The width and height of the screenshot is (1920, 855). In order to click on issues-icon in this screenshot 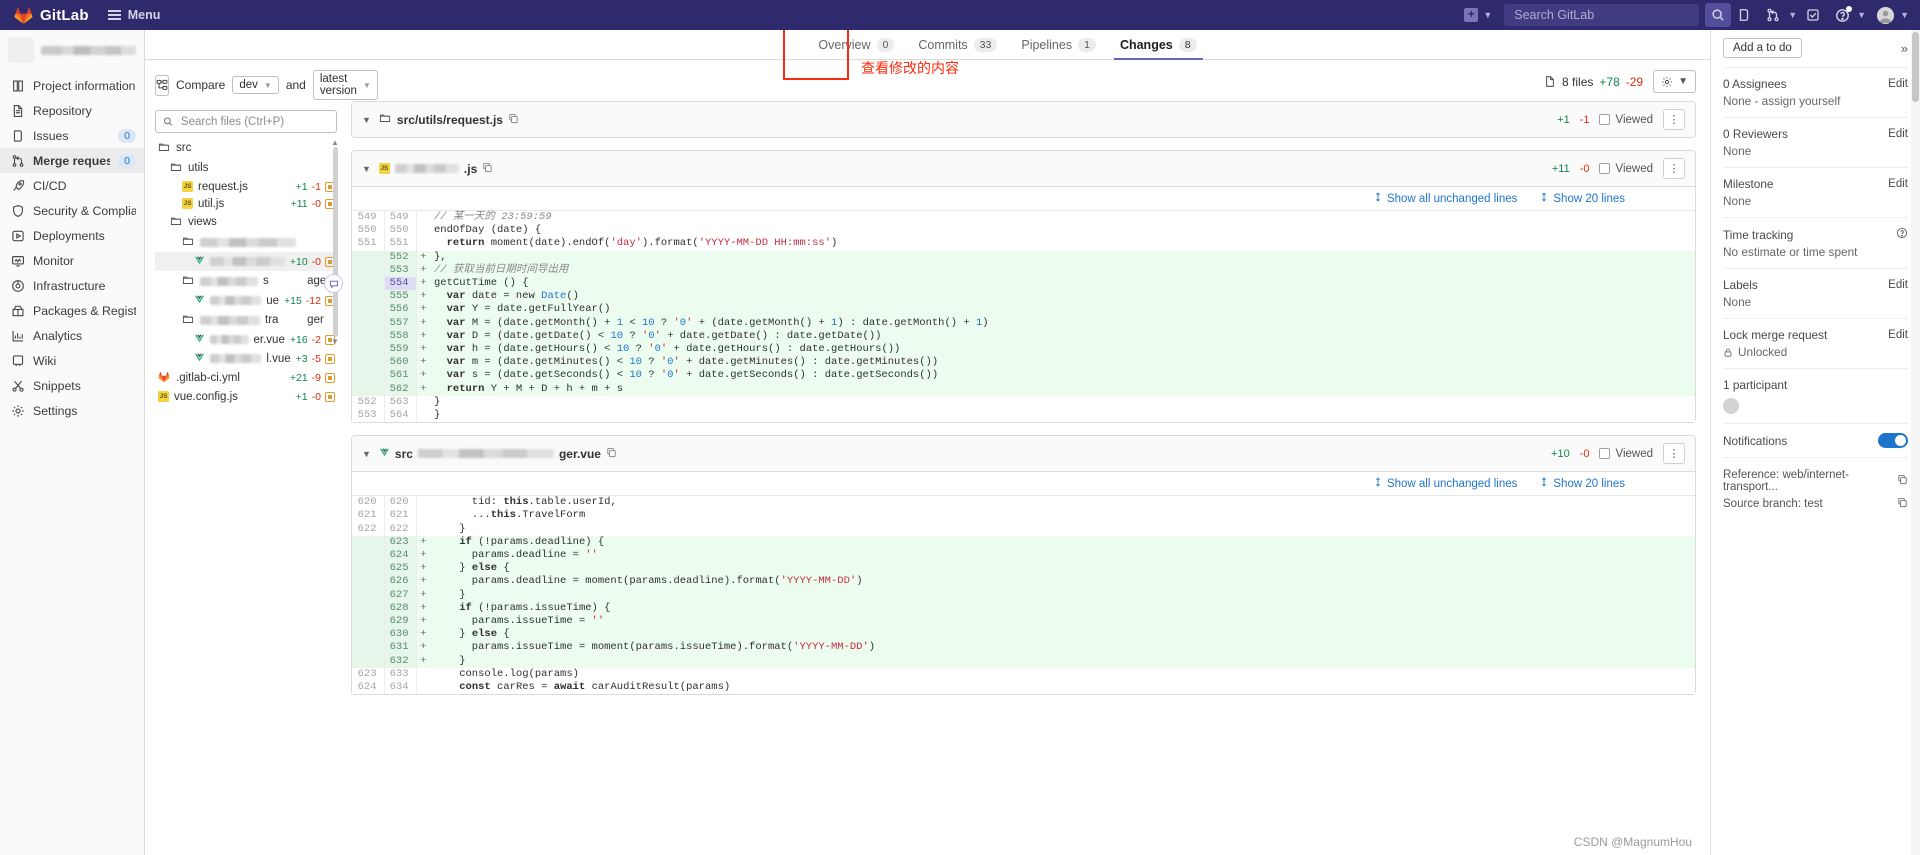, I will do `click(1744, 15)`.